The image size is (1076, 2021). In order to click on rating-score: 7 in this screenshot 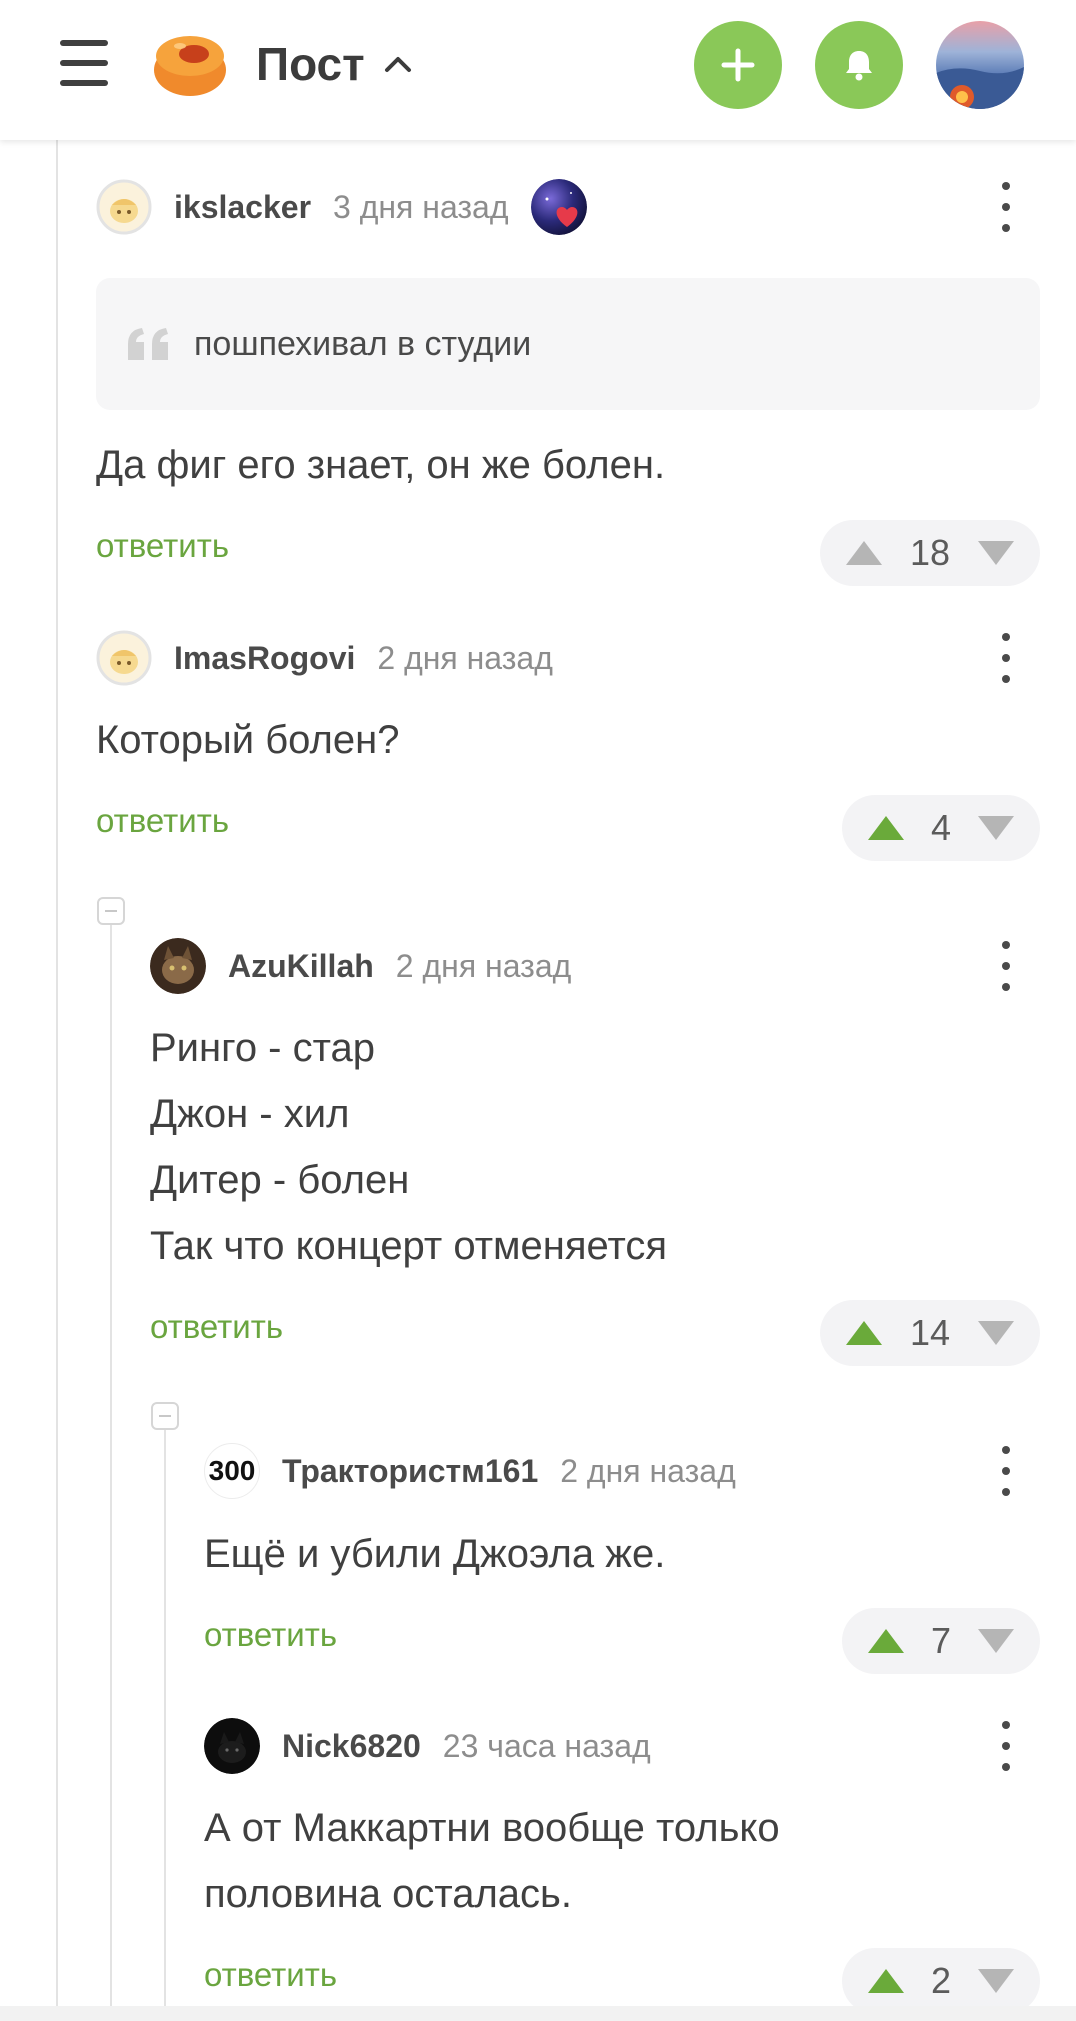, I will do `click(941, 1640)`.